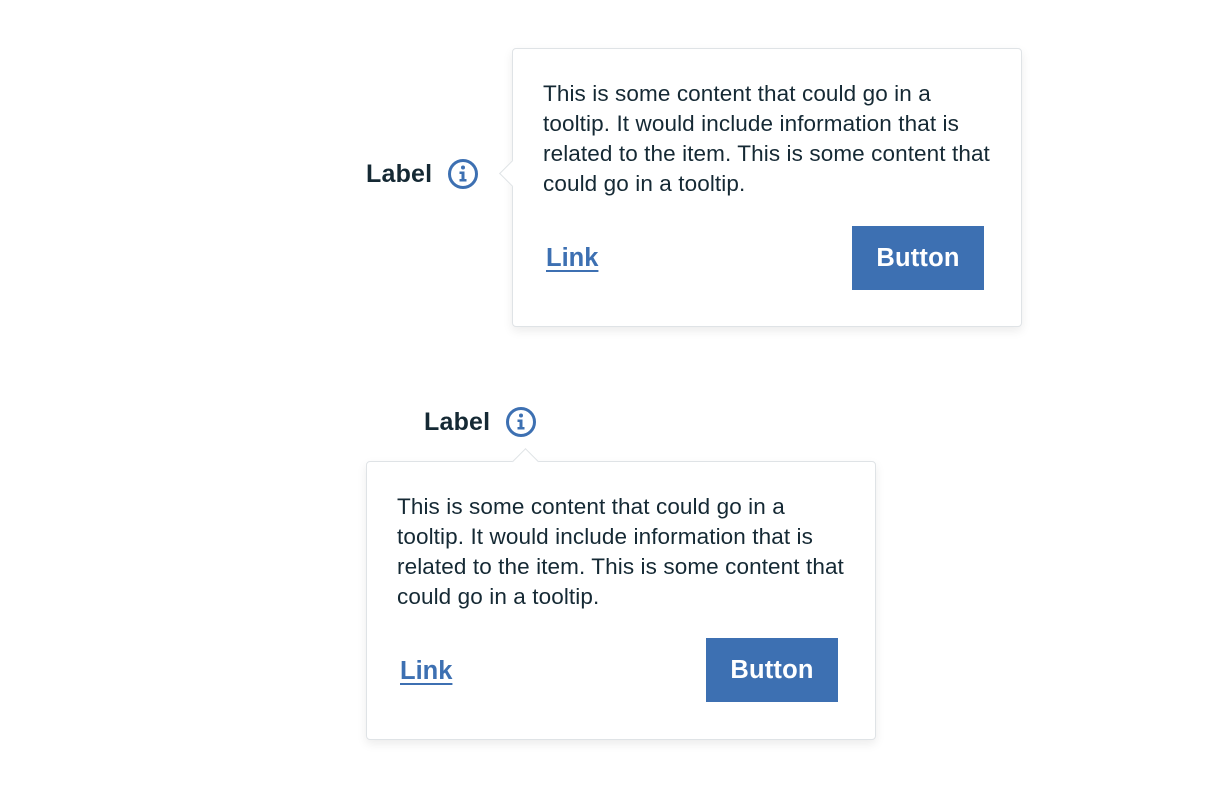  I want to click on tooltip-trigger-right: Label, so click(422, 174).